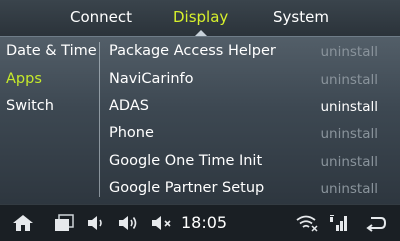 The height and width of the screenshot is (241, 400). Describe the element at coordinates (64, 223) in the screenshot. I see `recent-apps-icon` at that location.